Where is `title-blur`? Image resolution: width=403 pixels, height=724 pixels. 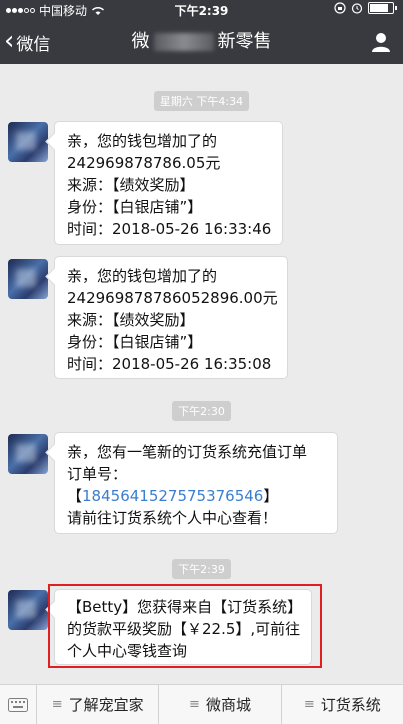
title-blur is located at coordinates (183, 42).